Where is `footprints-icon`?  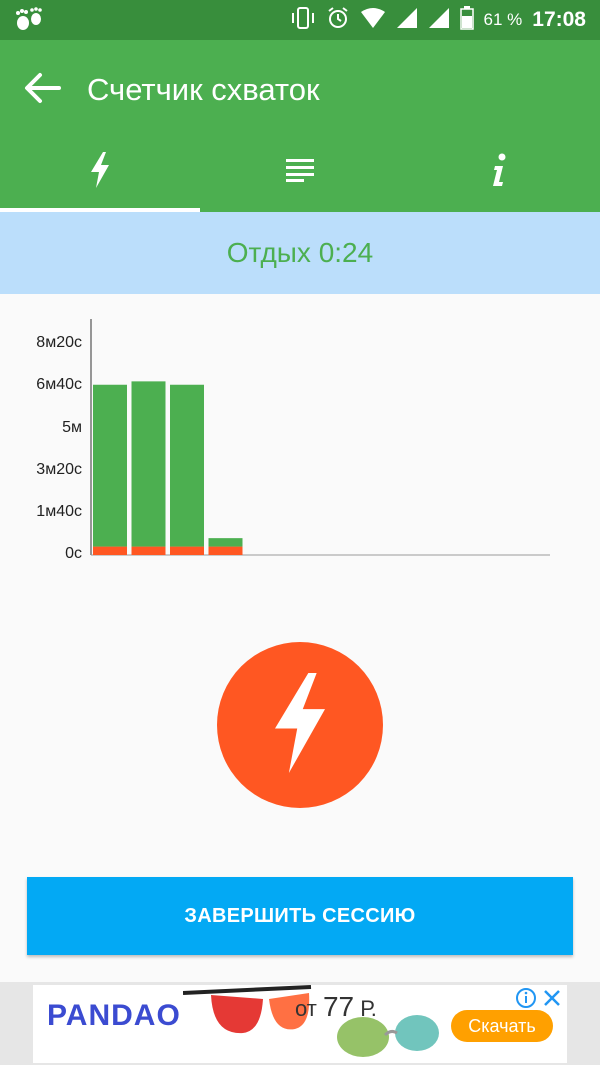
footprints-icon is located at coordinates (29, 22).